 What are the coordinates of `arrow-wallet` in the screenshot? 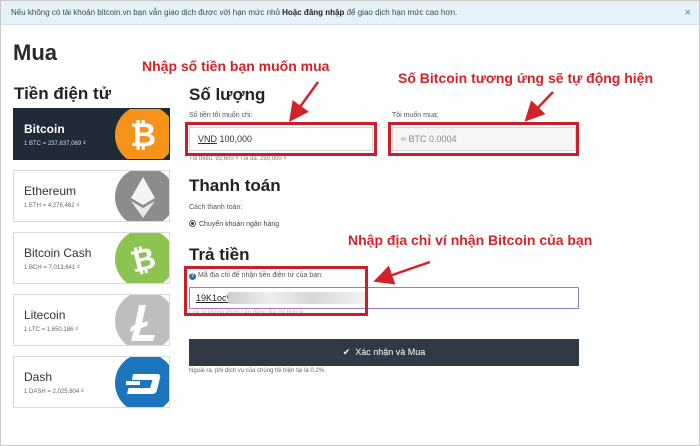 It's located at (402, 272).